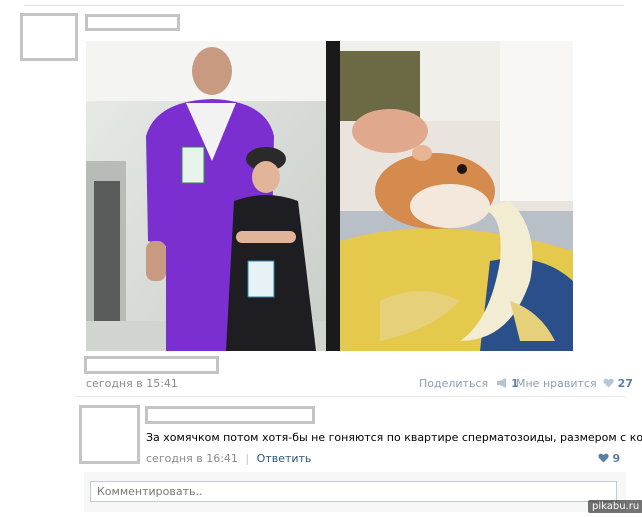 The height and width of the screenshot is (517, 642). Describe the element at coordinates (556, 383) in the screenshot. I see `like-label: Мне нравится` at that location.